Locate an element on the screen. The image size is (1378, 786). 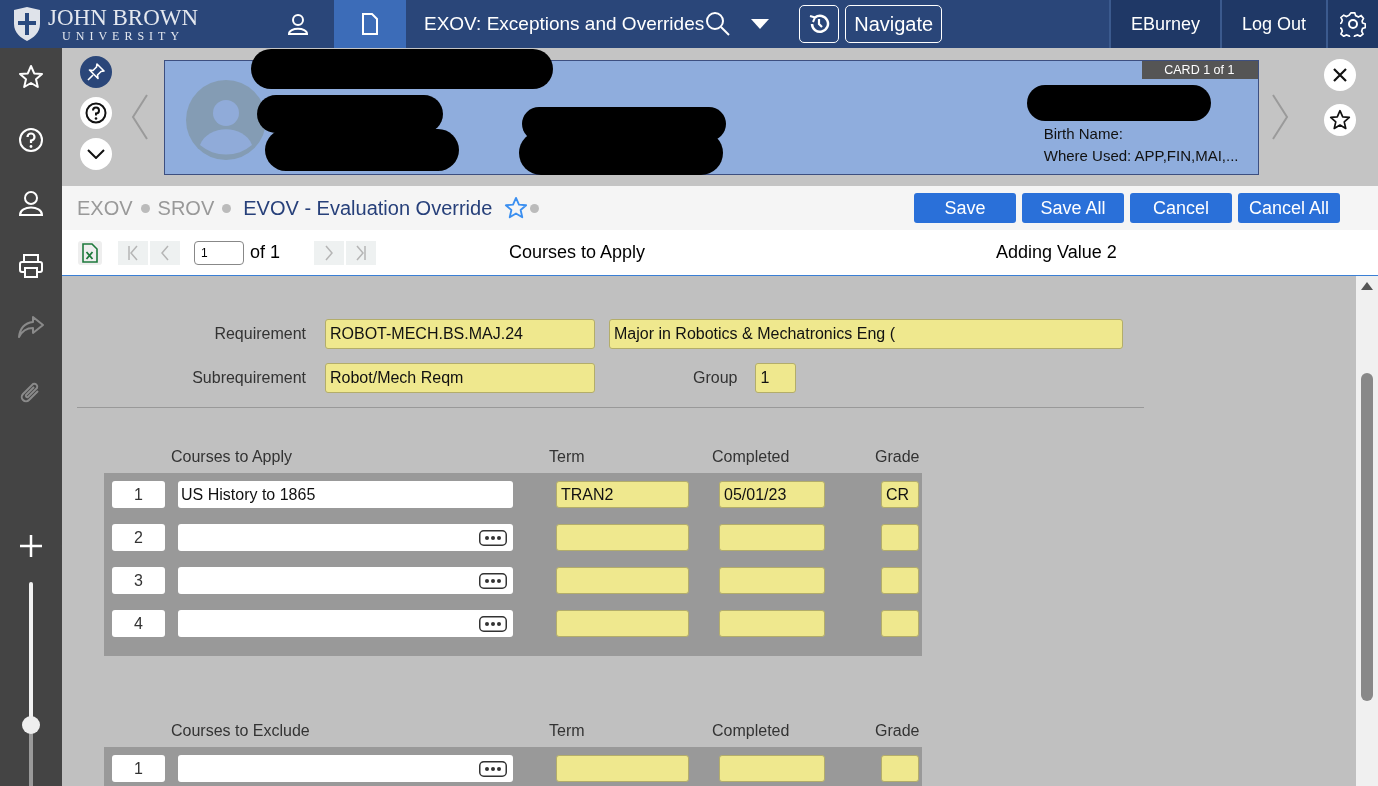
pin-icon is located at coordinates (96, 72).